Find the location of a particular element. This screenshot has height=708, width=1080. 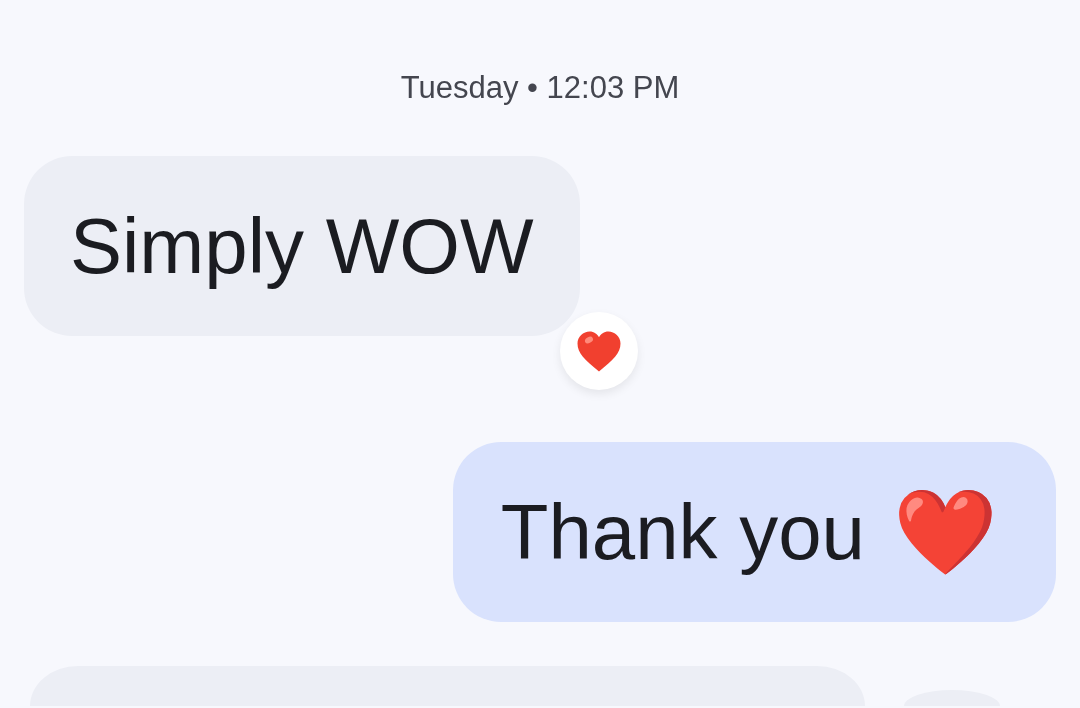

heart-emoji: ❤ is located at coordinates (945, 532).